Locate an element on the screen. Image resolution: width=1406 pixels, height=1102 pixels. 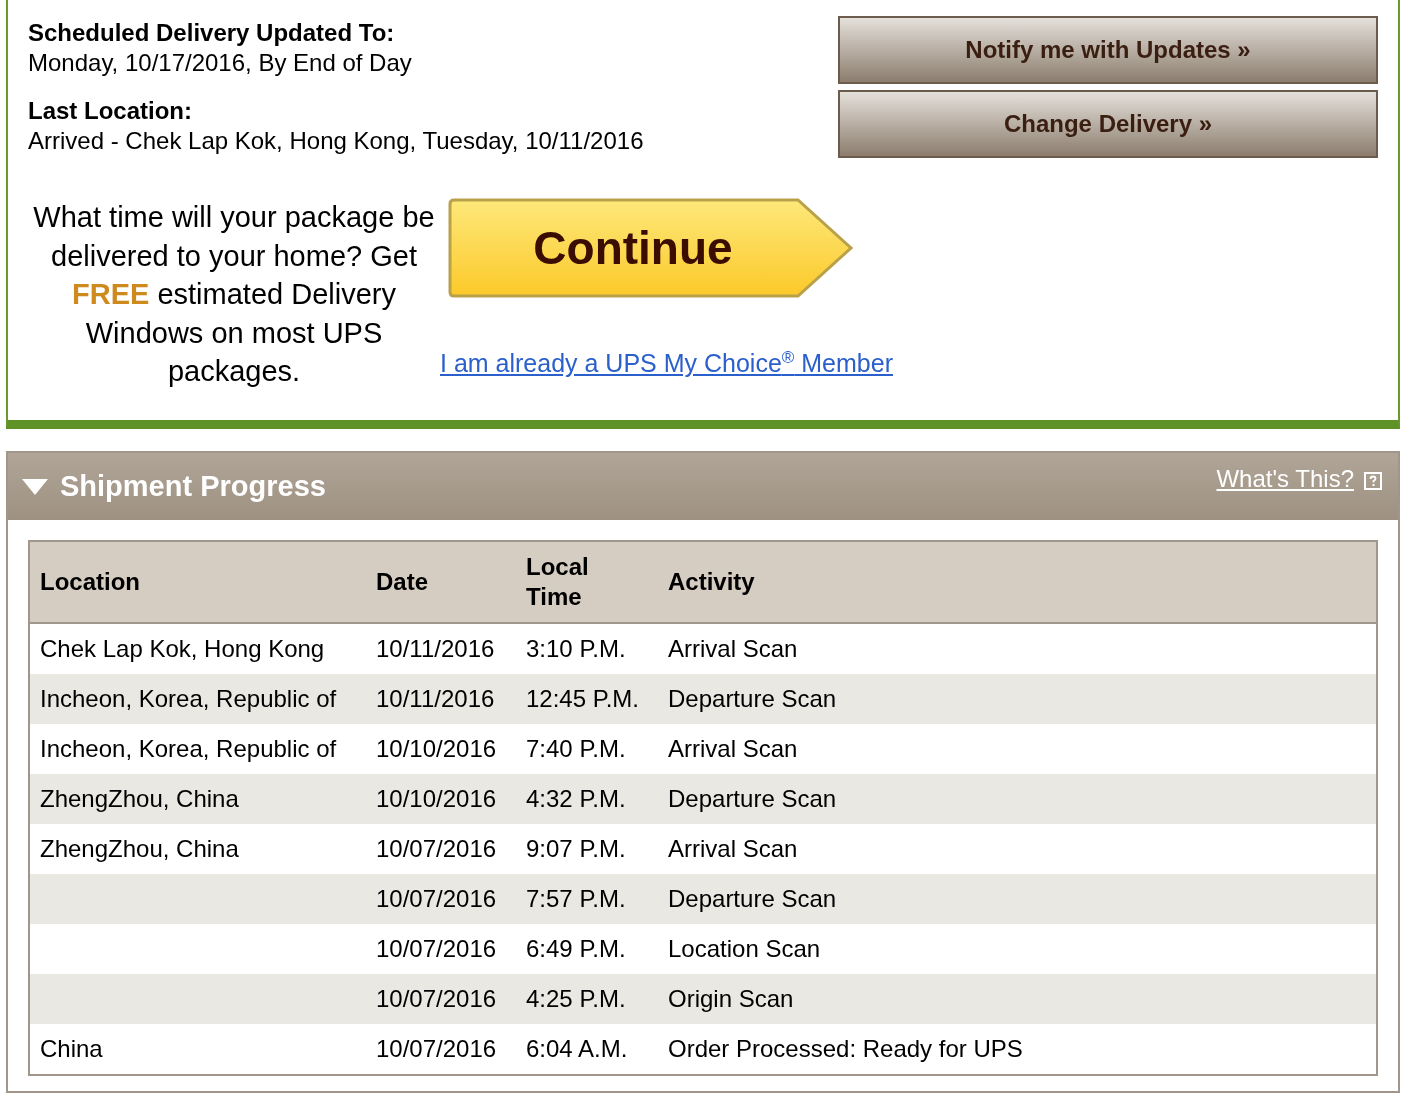
time-cell: 4:25 P.M. is located at coordinates (576, 998).